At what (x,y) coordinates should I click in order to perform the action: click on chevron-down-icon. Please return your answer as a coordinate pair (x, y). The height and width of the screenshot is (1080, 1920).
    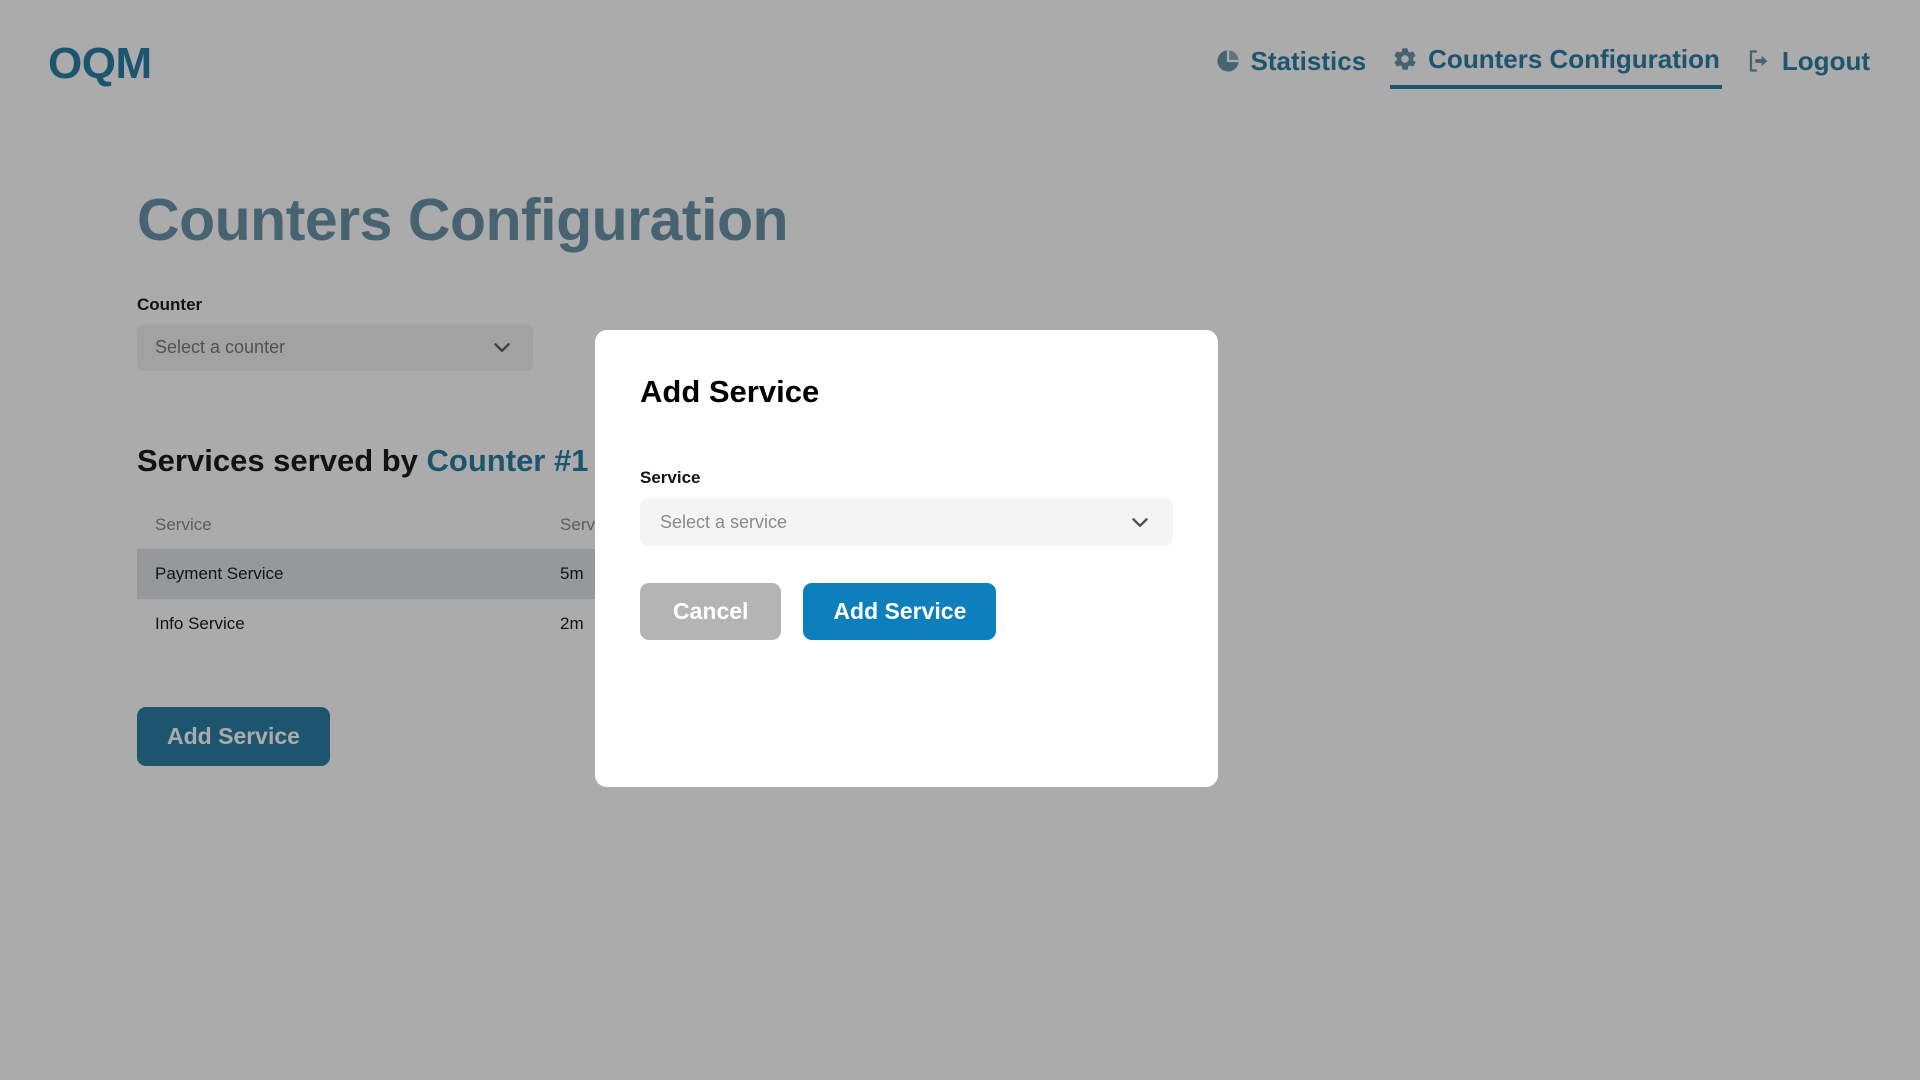
    Looking at the image, I should click on (1140, 522).